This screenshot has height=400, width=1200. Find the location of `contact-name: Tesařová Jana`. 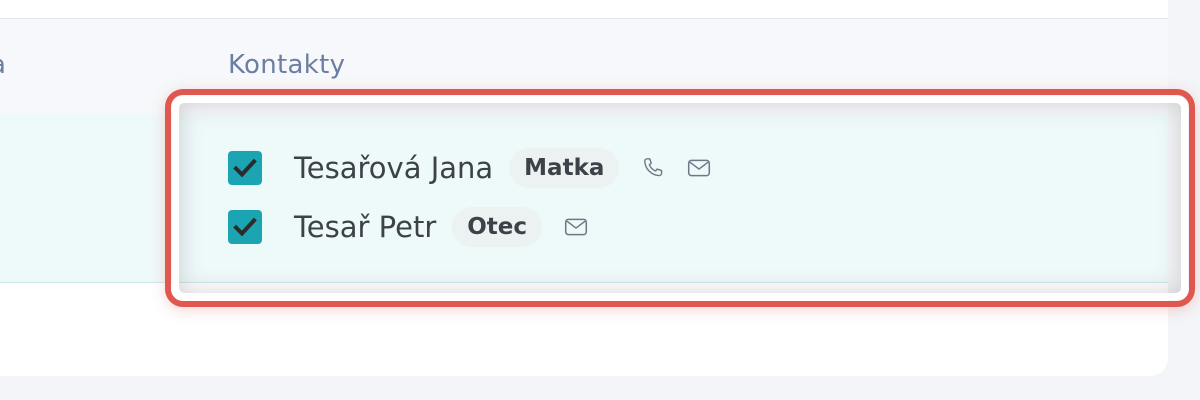

contact-name: Tesařová Jana is located at coordinates (393, 168).